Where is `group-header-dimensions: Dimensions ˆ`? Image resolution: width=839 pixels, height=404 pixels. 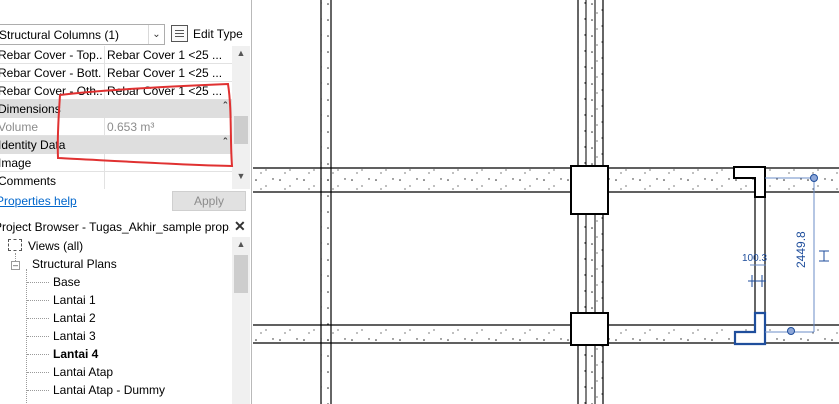 group-header-dimensions: Dimensions ˆ is located at coordinates (116, 109).